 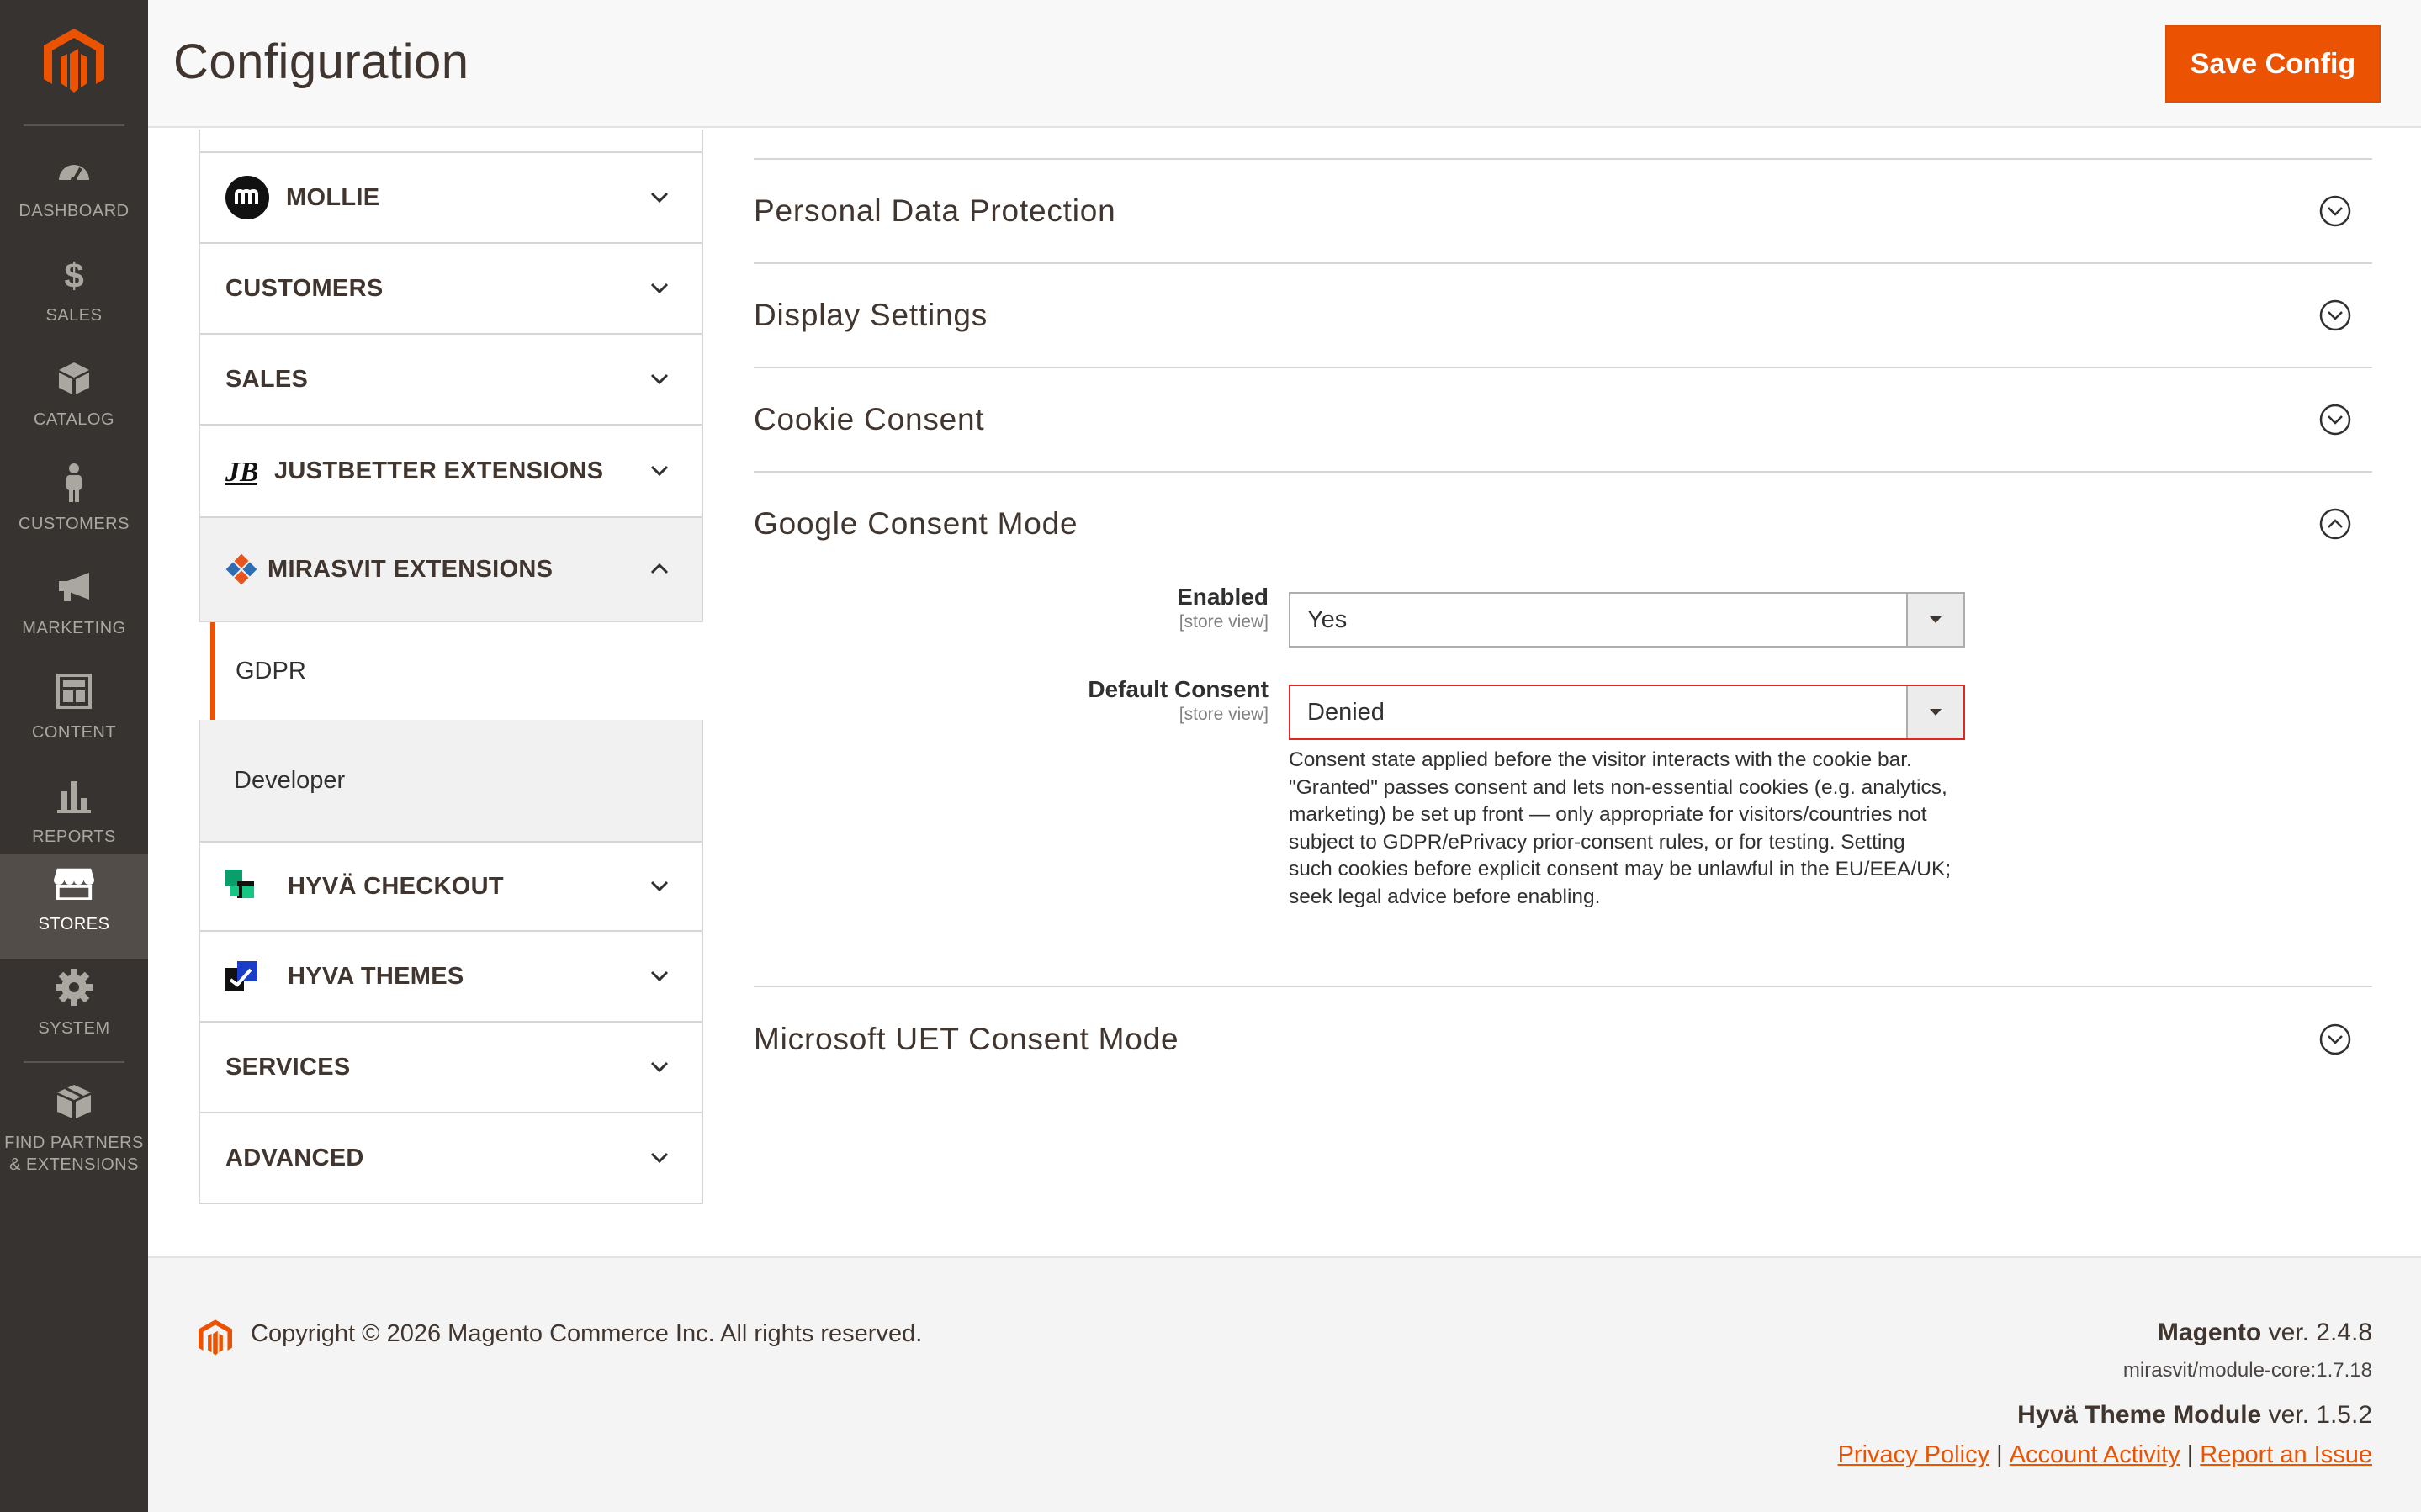 What do you see at coordinates (2335, 524) in the screenshot?
I see `collapse-circle-icon` at bounding box center [2335, 524].